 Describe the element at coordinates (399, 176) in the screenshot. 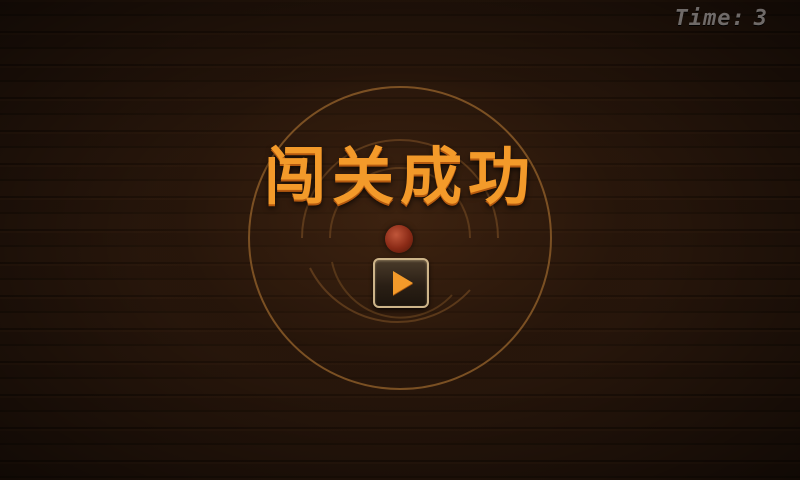

I see `level-complete-title: 闯关成功` at that location.